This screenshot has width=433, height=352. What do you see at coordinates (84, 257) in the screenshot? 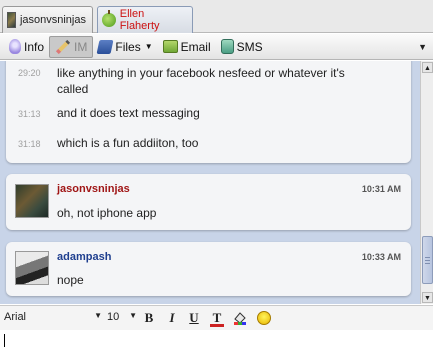
I see `sender-name: adampash` at bounding box center [84, 257].